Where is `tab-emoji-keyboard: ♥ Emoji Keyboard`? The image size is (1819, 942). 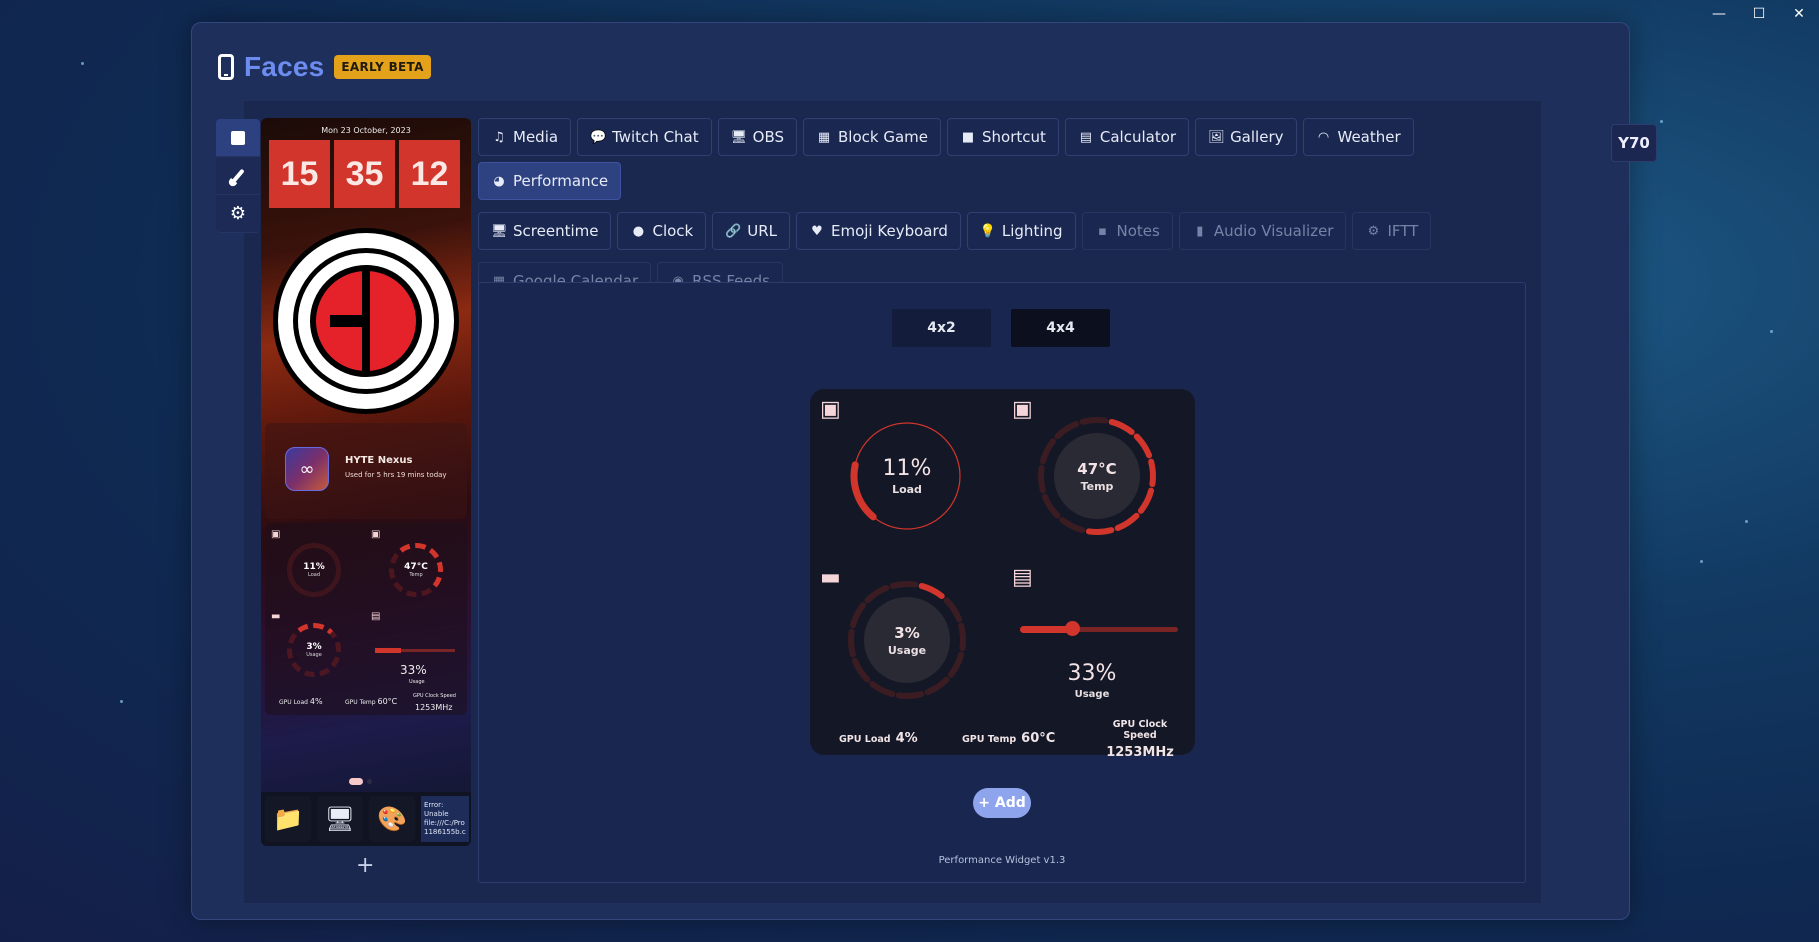
tab-emoji-keyboard: ♥ Emoji Keyboard is located at coordinates (878, 231).